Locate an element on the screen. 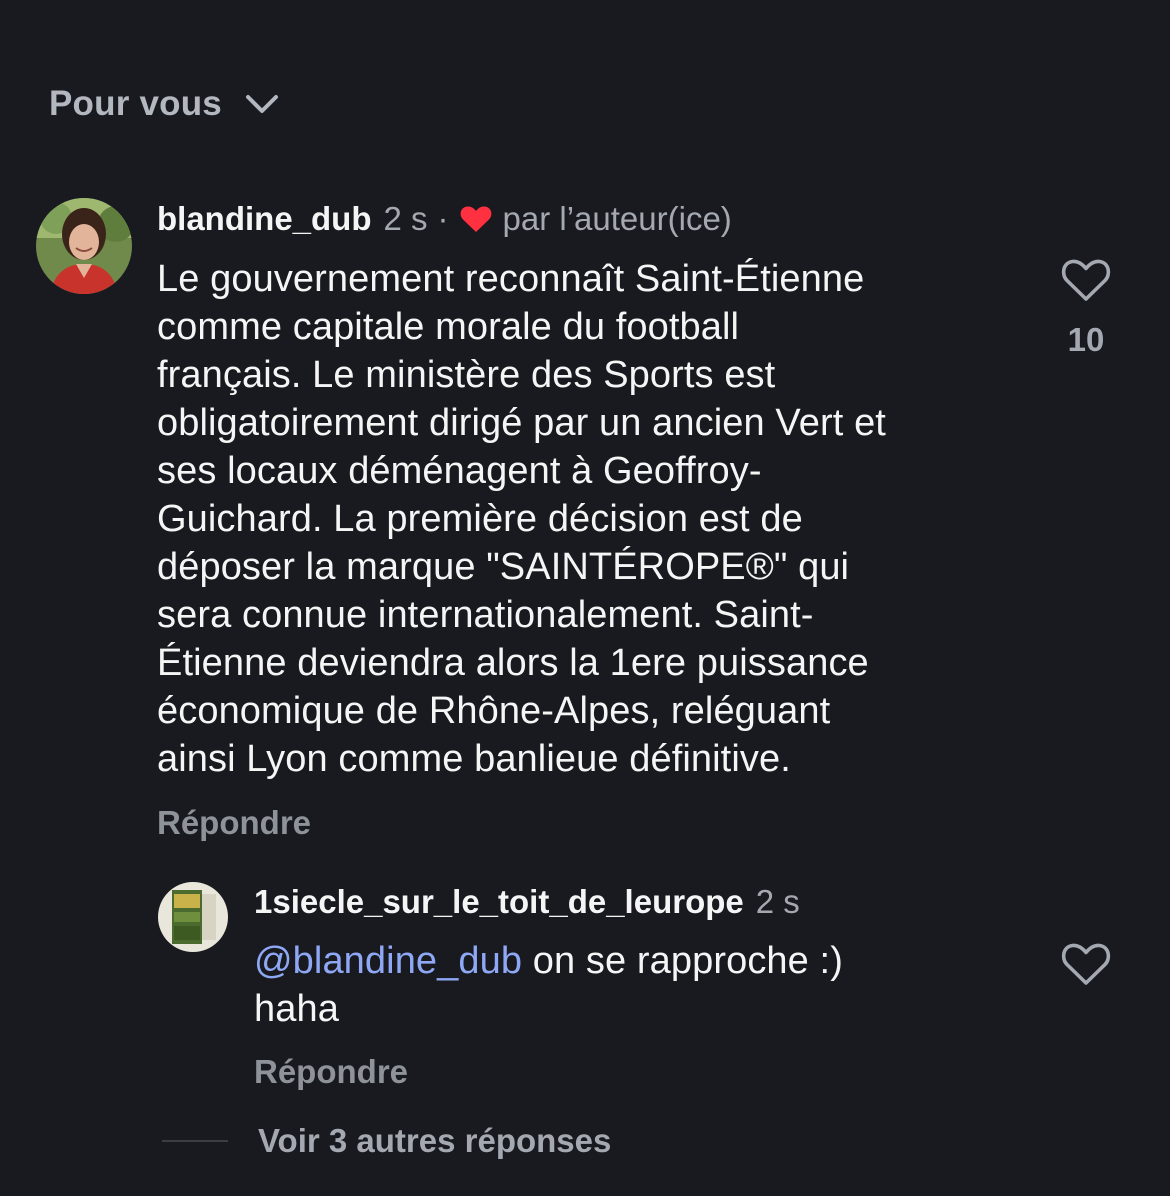  view-more-replies-label: Voir 3 autres réponses is located at coordinates (435, 1140).